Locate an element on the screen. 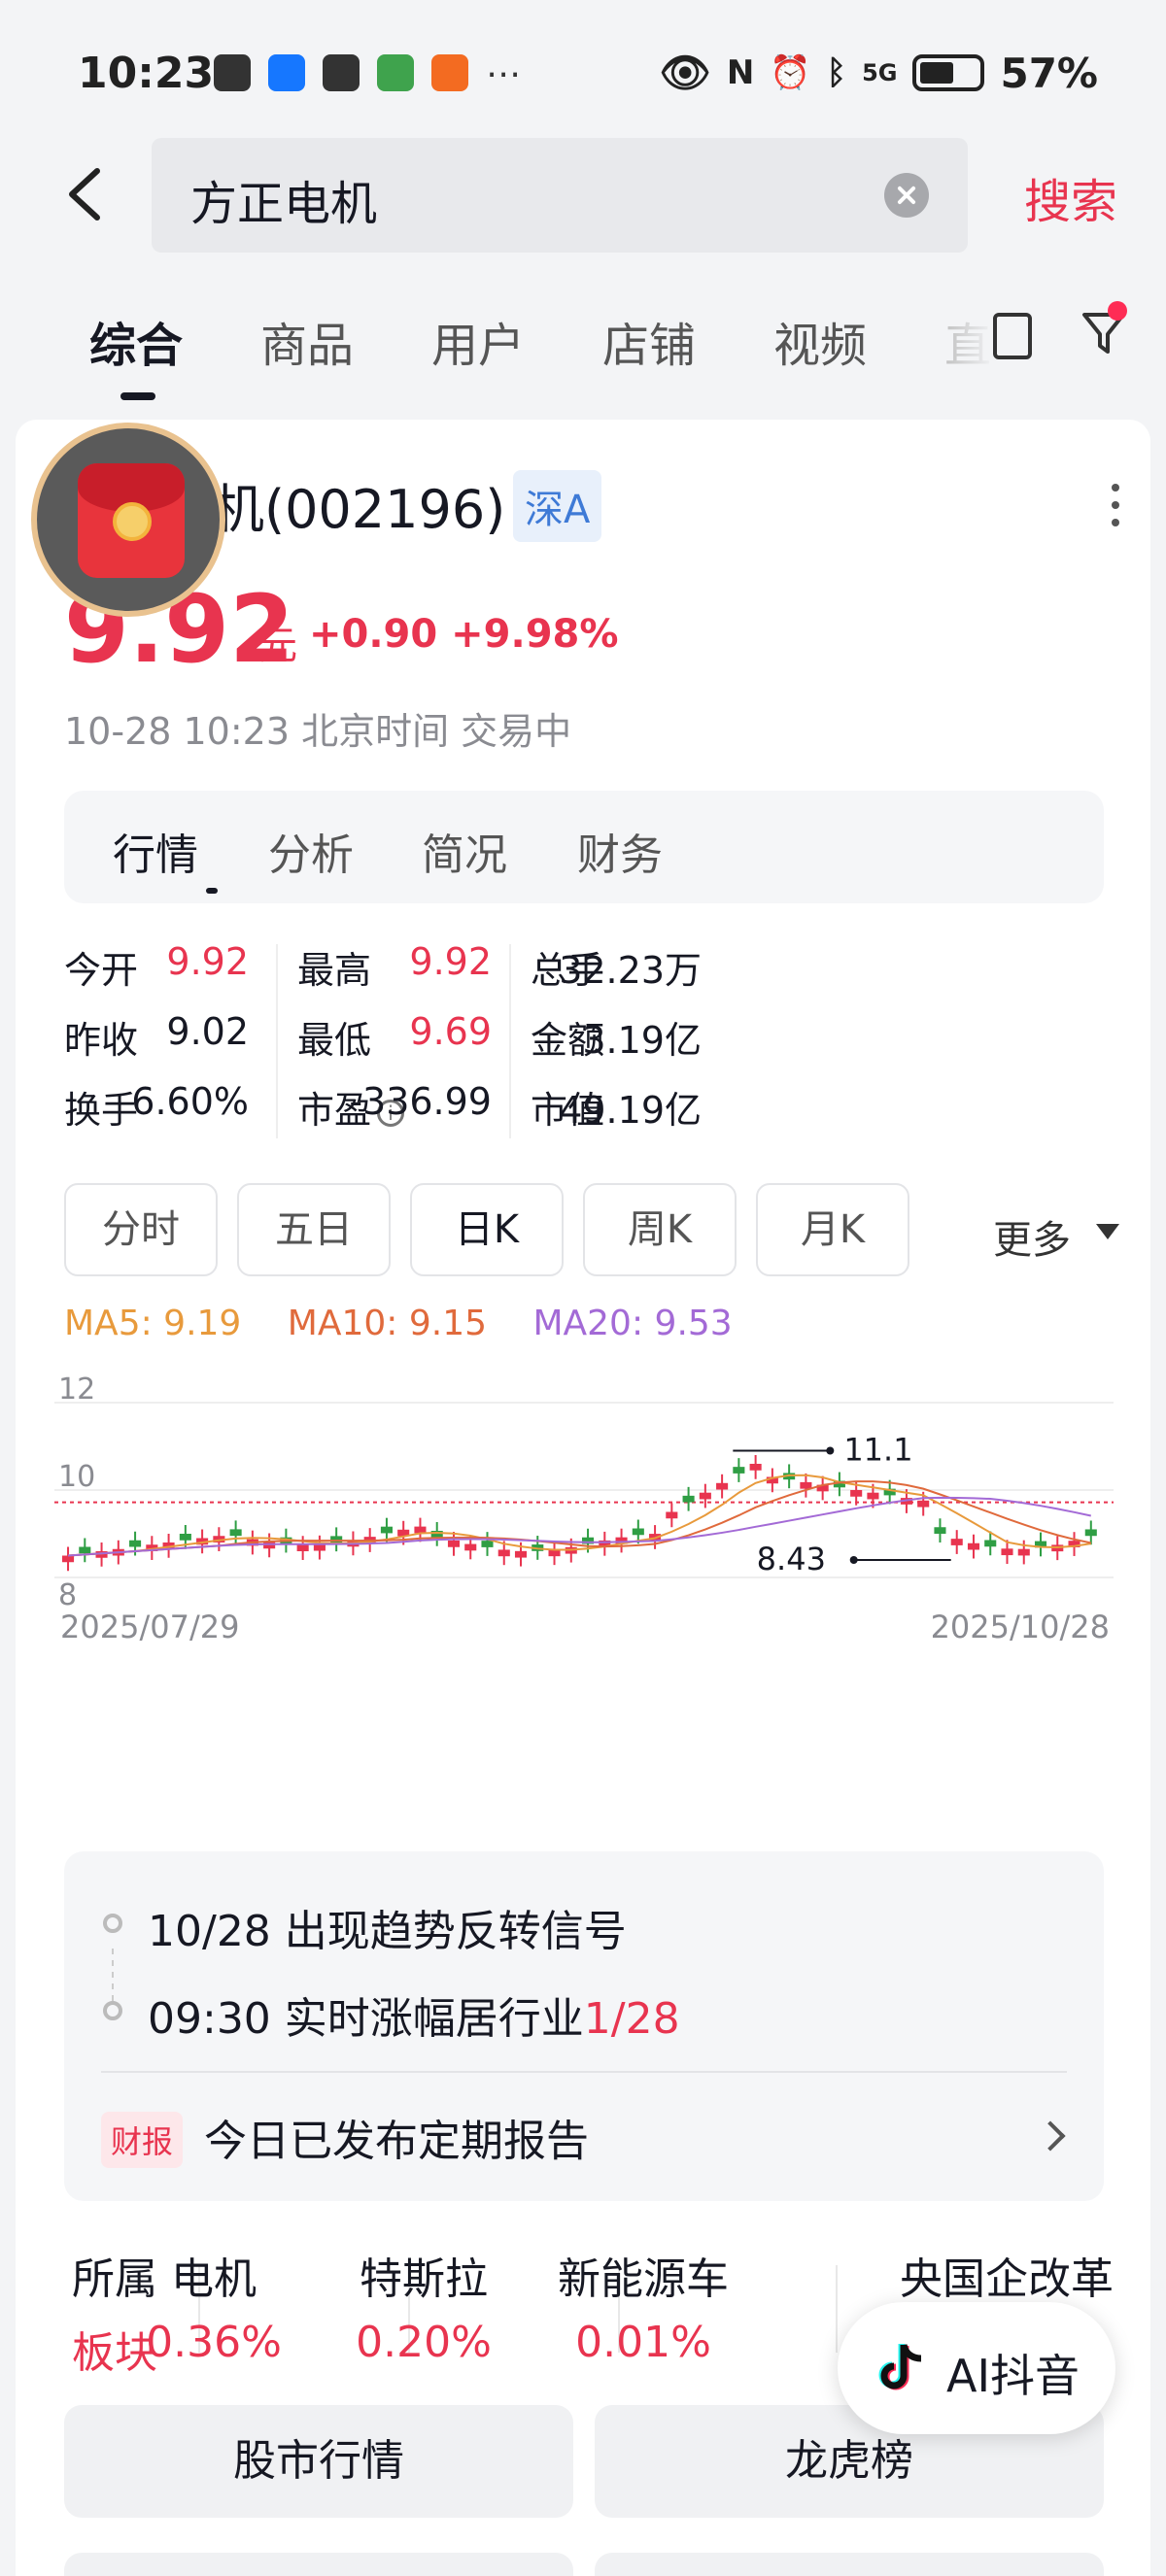 Image resolution: width=1166 pixels, height=2576 pixels. ma5-line is located at coordinates (579, 1515).